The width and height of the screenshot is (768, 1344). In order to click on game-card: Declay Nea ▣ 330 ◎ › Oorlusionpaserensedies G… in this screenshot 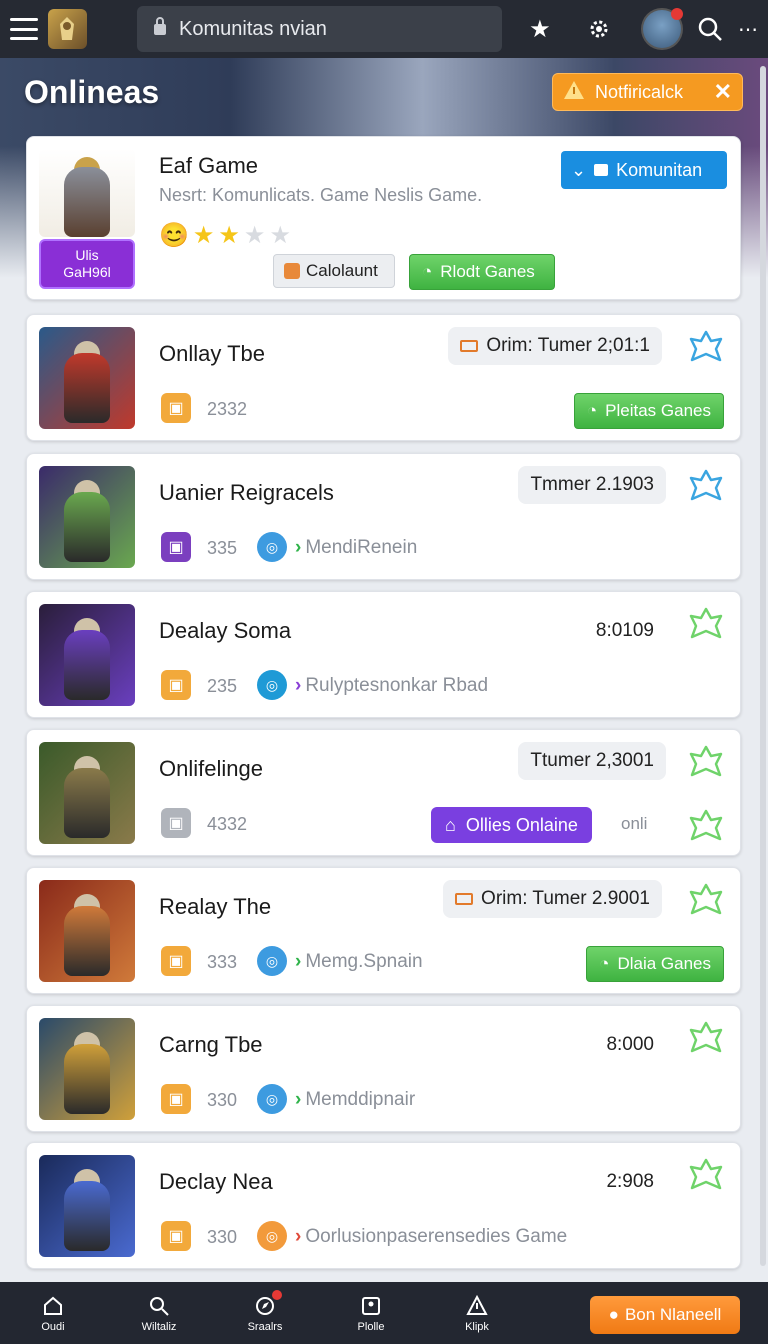, I will do `click(383, 1205)`.